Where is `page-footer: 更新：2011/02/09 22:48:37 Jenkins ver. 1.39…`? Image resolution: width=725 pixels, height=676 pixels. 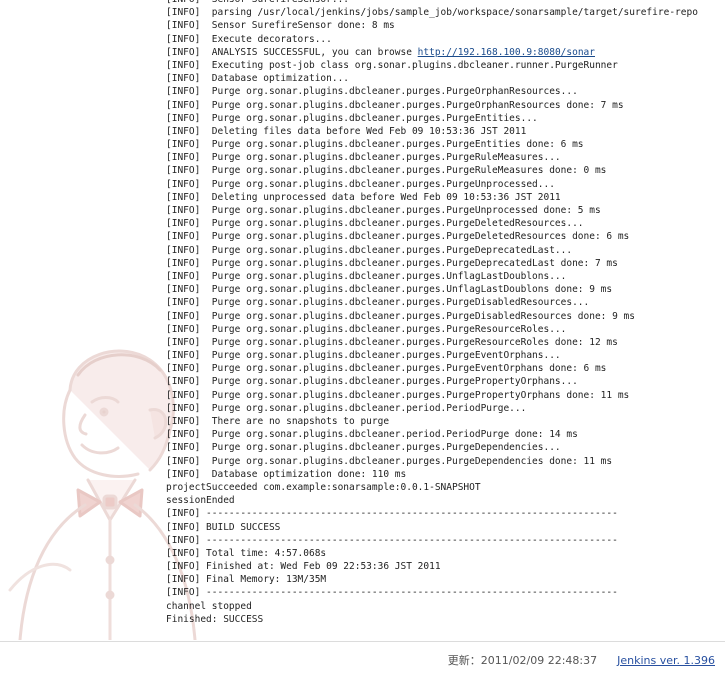 page-footer: 更新：2011/02/09 22:48:37 Jenkins ver. 1.39… is located at coordinates (581, 660).